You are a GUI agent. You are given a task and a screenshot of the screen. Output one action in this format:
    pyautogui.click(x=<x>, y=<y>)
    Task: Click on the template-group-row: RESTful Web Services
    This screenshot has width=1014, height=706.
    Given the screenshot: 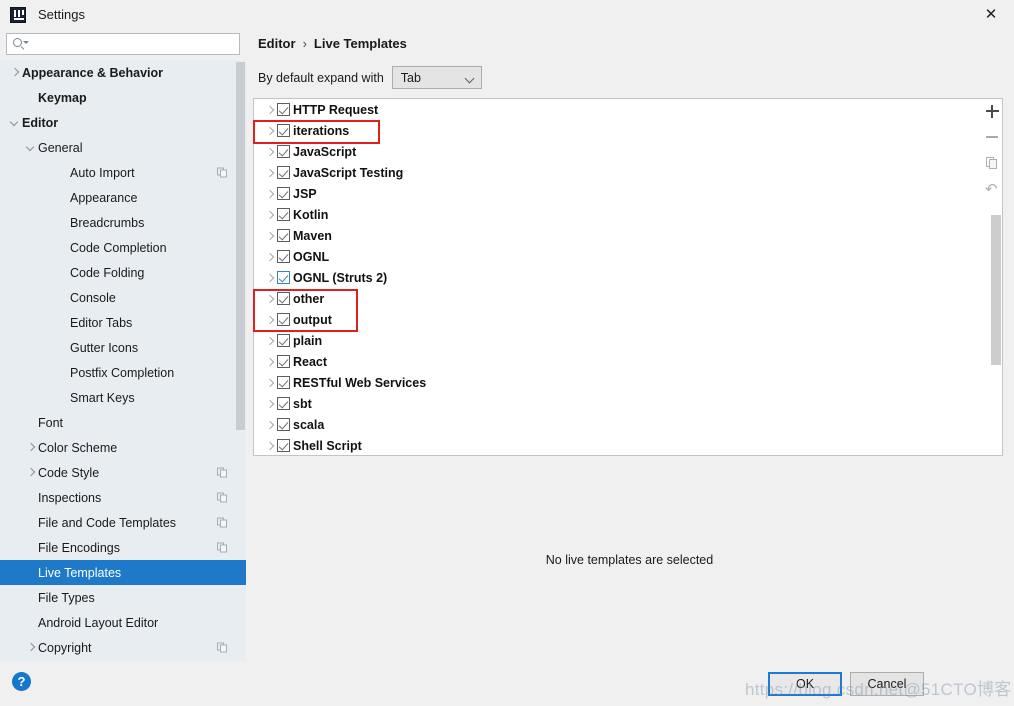 What is the action you would take?
    pyautogui.click(x=628, y=382)
    